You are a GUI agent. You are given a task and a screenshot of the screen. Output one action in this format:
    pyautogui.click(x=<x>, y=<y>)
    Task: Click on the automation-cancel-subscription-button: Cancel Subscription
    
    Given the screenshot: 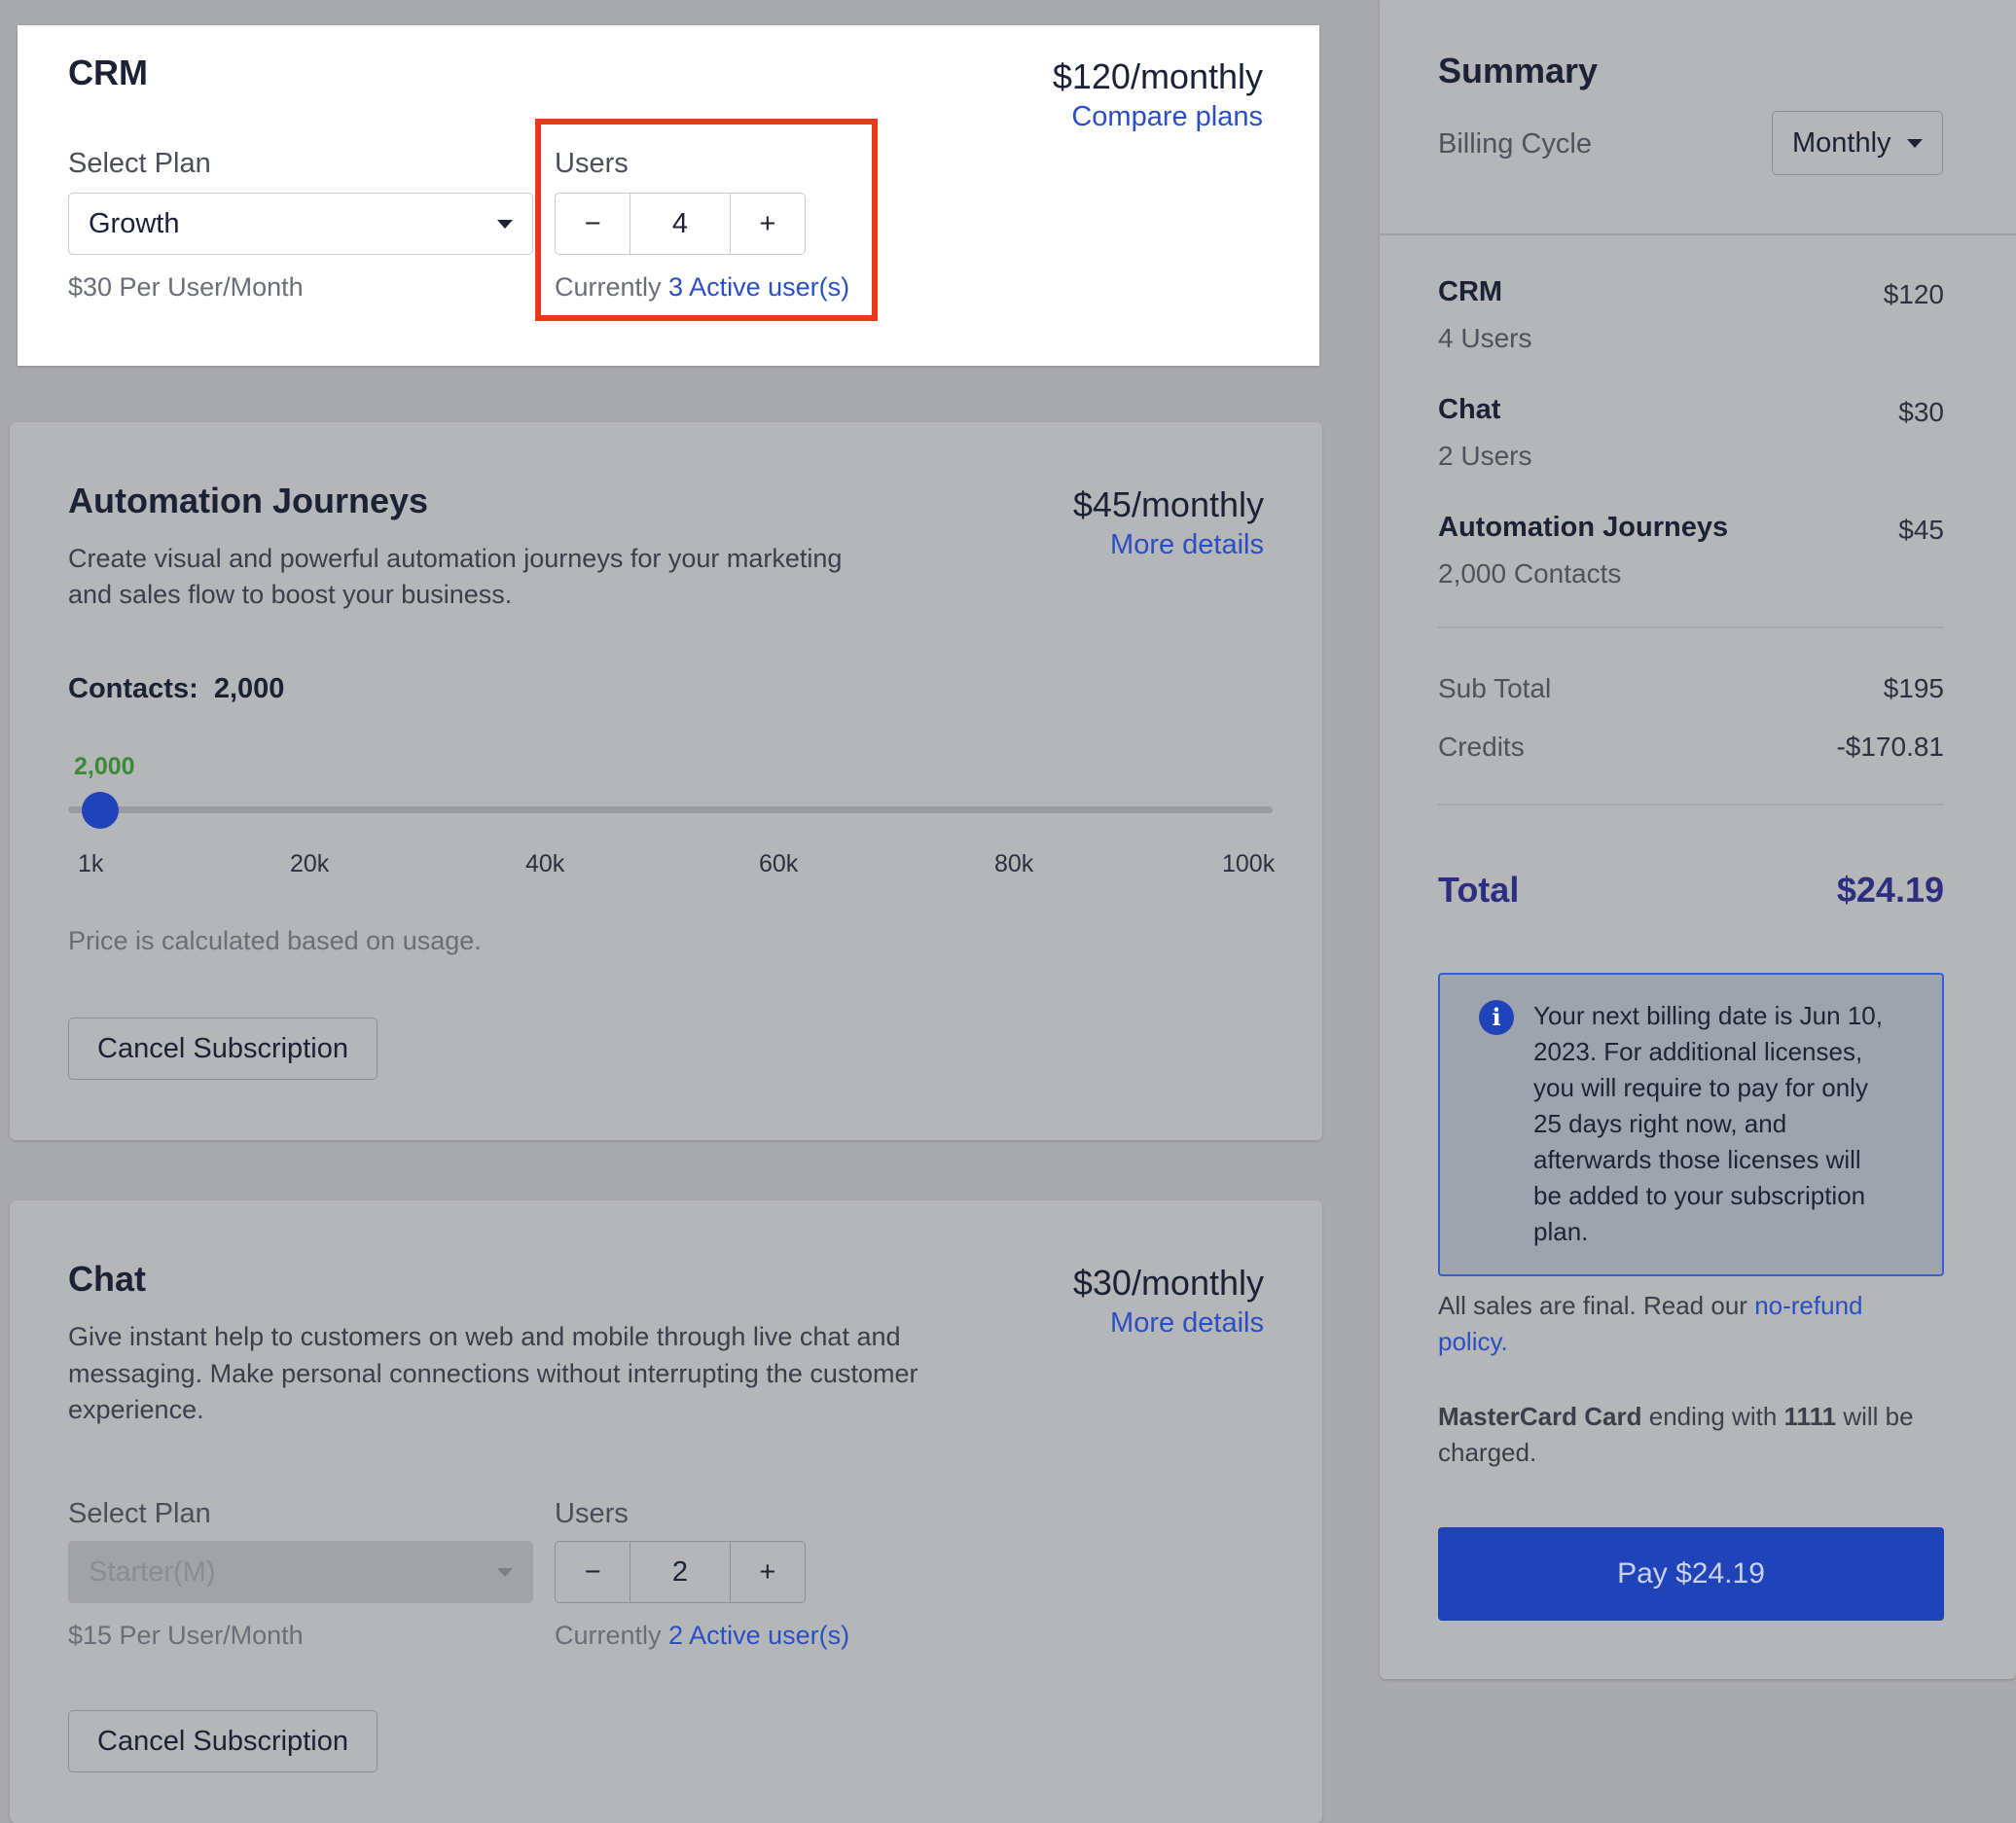 What is the action you would take?
    pyautogui.click(x=223, y=1049)
    